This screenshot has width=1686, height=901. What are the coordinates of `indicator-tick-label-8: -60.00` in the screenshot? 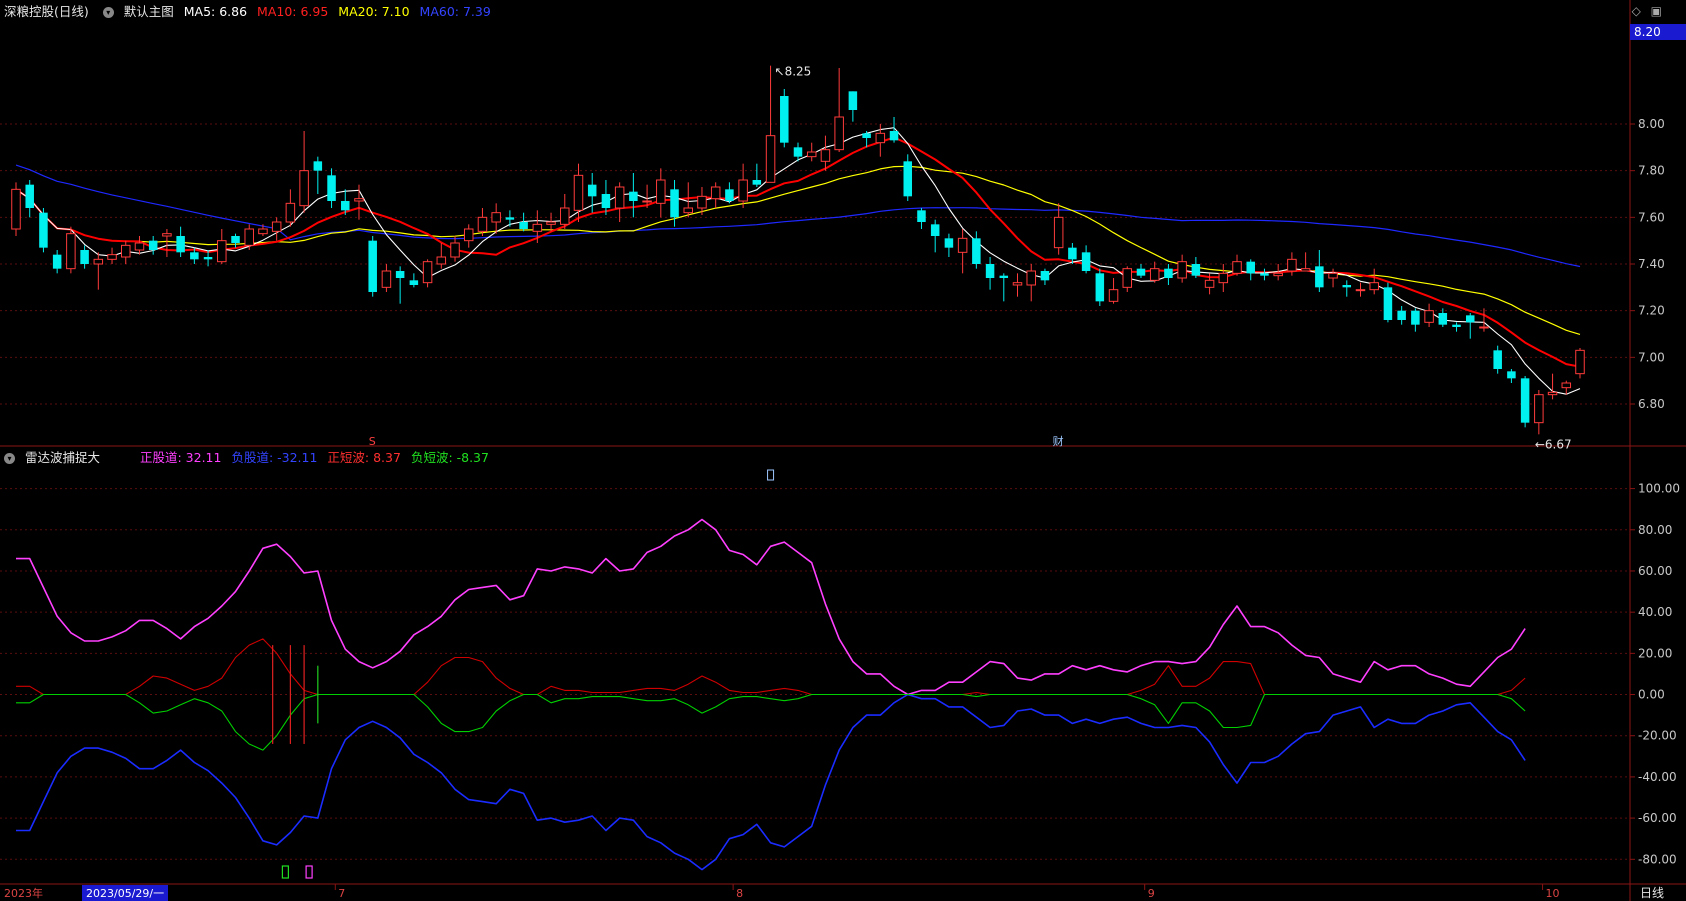 It's located at (1657, 818).